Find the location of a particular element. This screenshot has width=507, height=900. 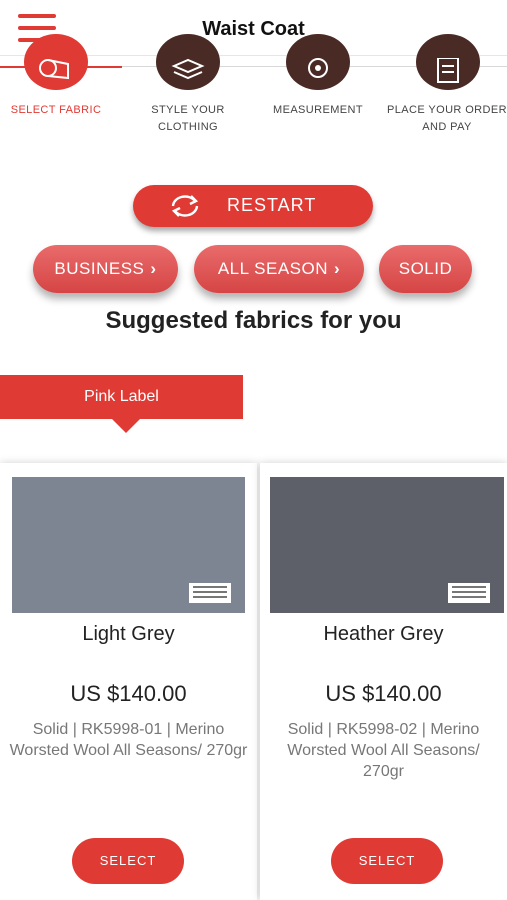

product-name: Heather Grey is located at coordinates (383, 634).